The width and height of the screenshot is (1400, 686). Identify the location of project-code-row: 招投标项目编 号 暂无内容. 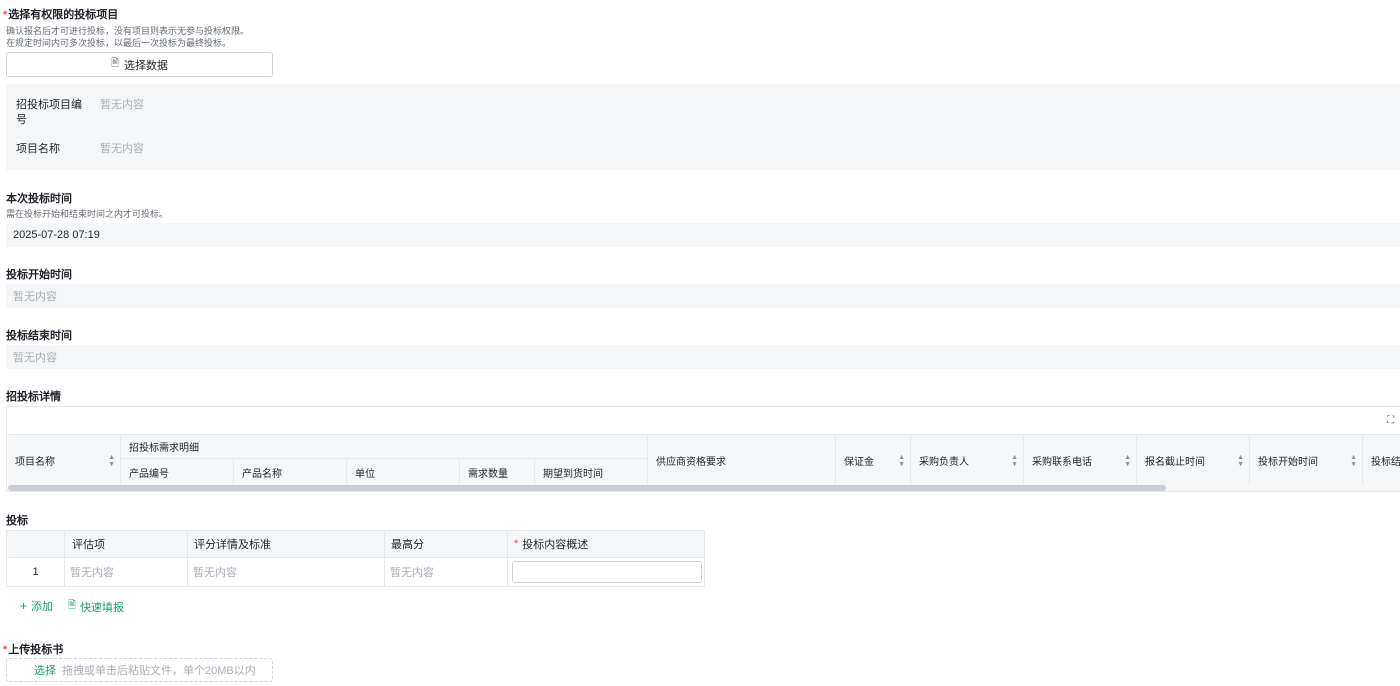
(80, 113).